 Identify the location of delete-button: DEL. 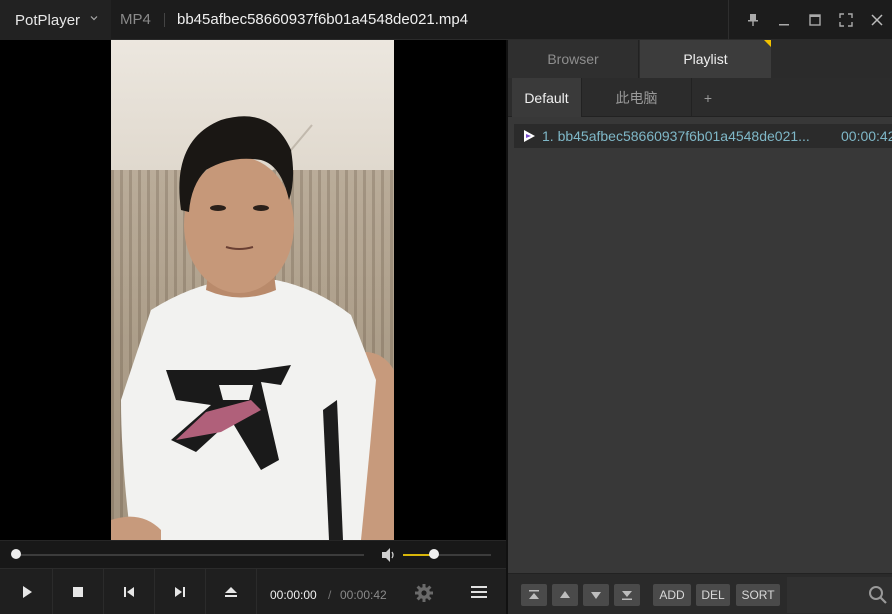
(713, 595).